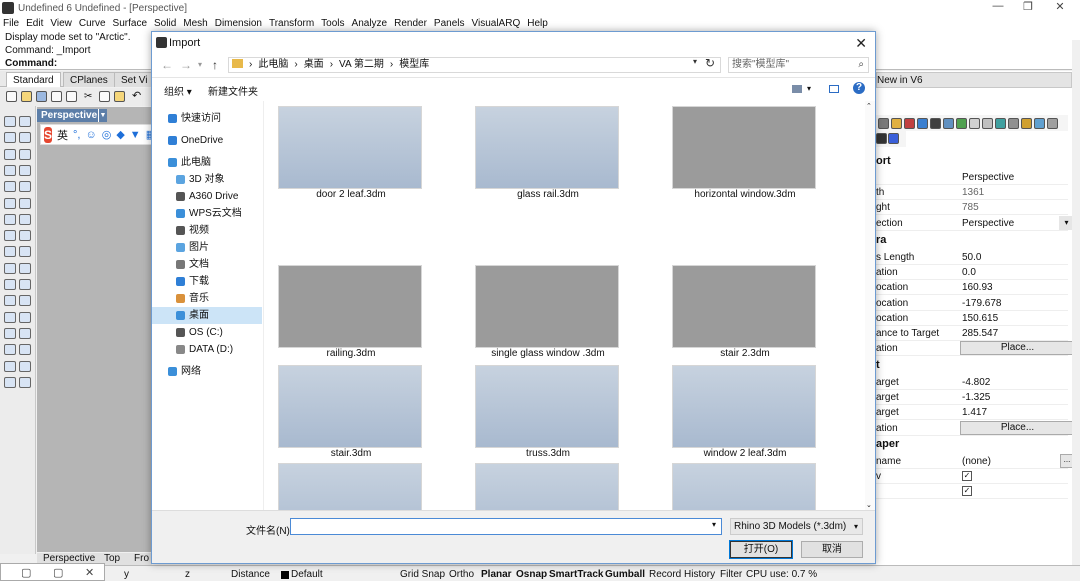 This screenshot has height=581, width=1080. Describe the element at coordinates (881, 138) in the screenshot. I see `object-properties-icon` at that location.